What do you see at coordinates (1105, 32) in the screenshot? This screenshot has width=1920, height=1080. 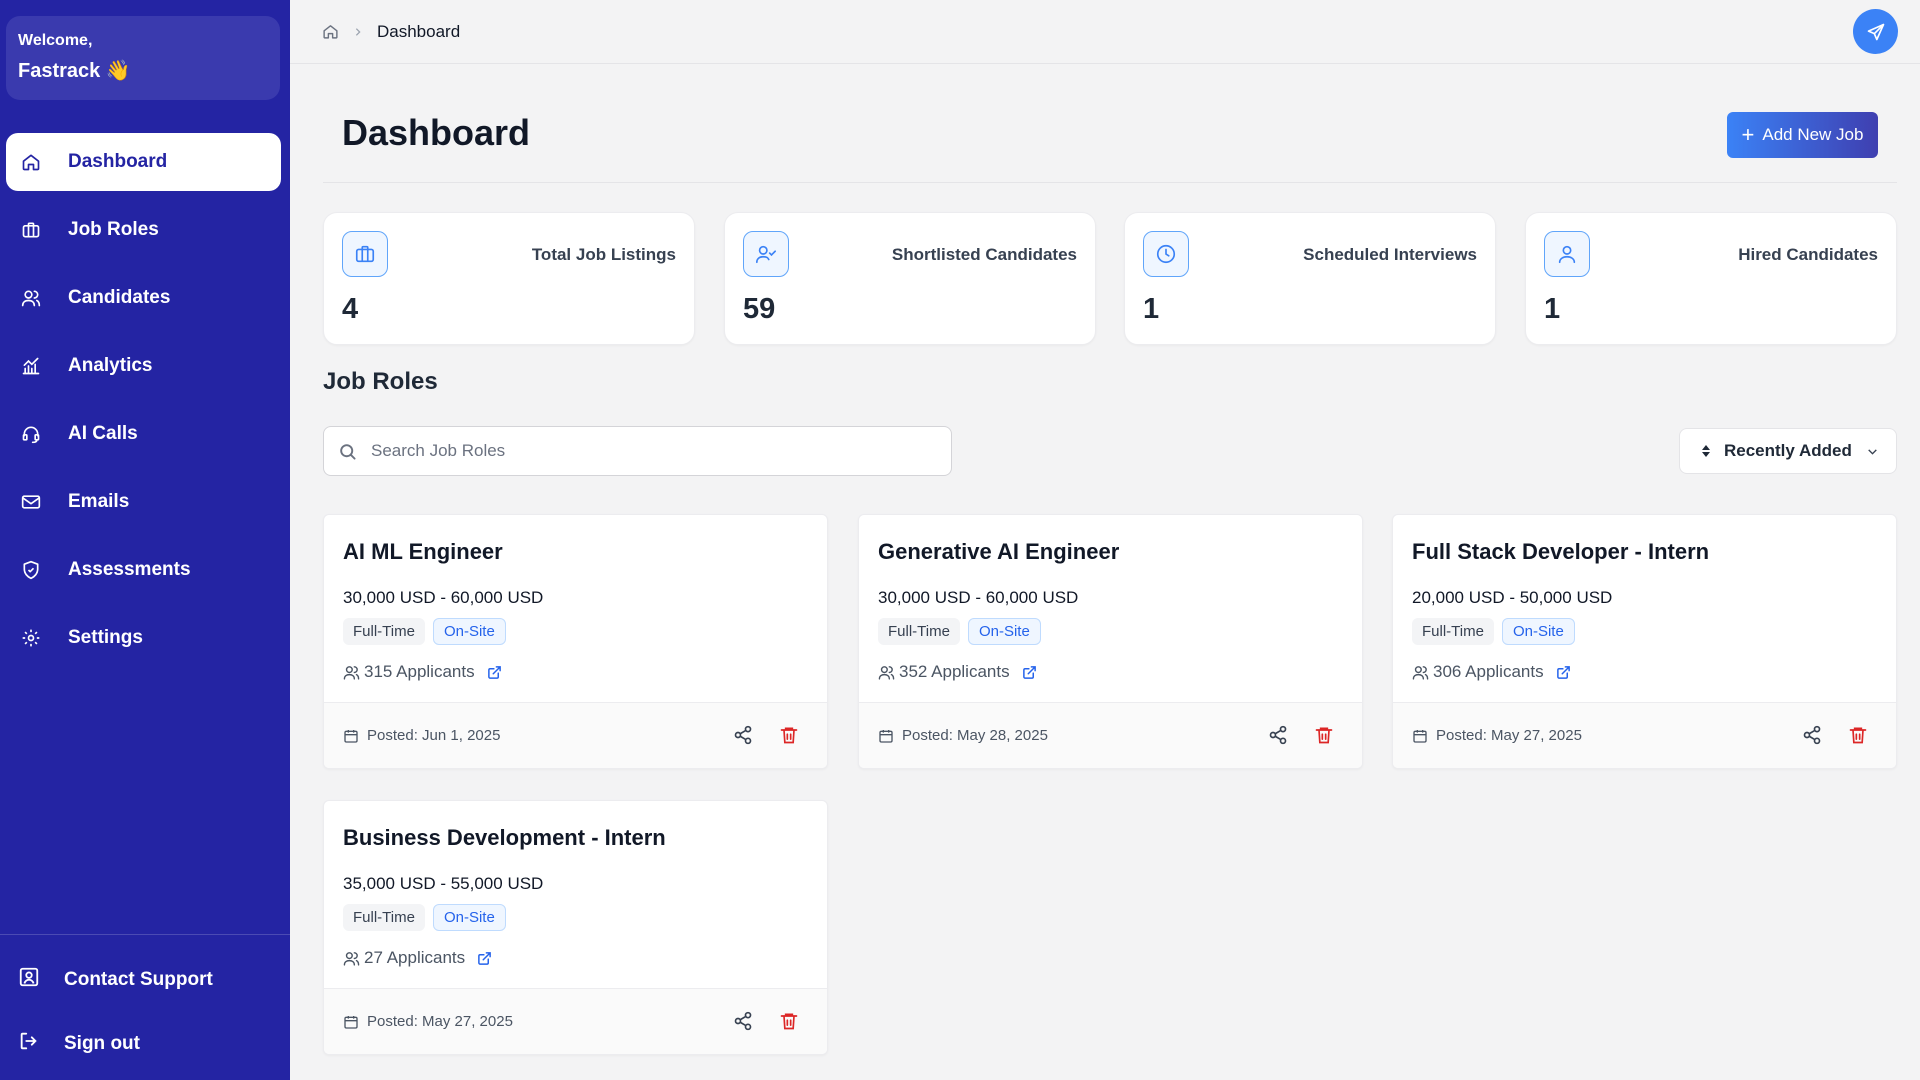 I see `top-bar: Dashboard` at bounding box center [1105, 32].